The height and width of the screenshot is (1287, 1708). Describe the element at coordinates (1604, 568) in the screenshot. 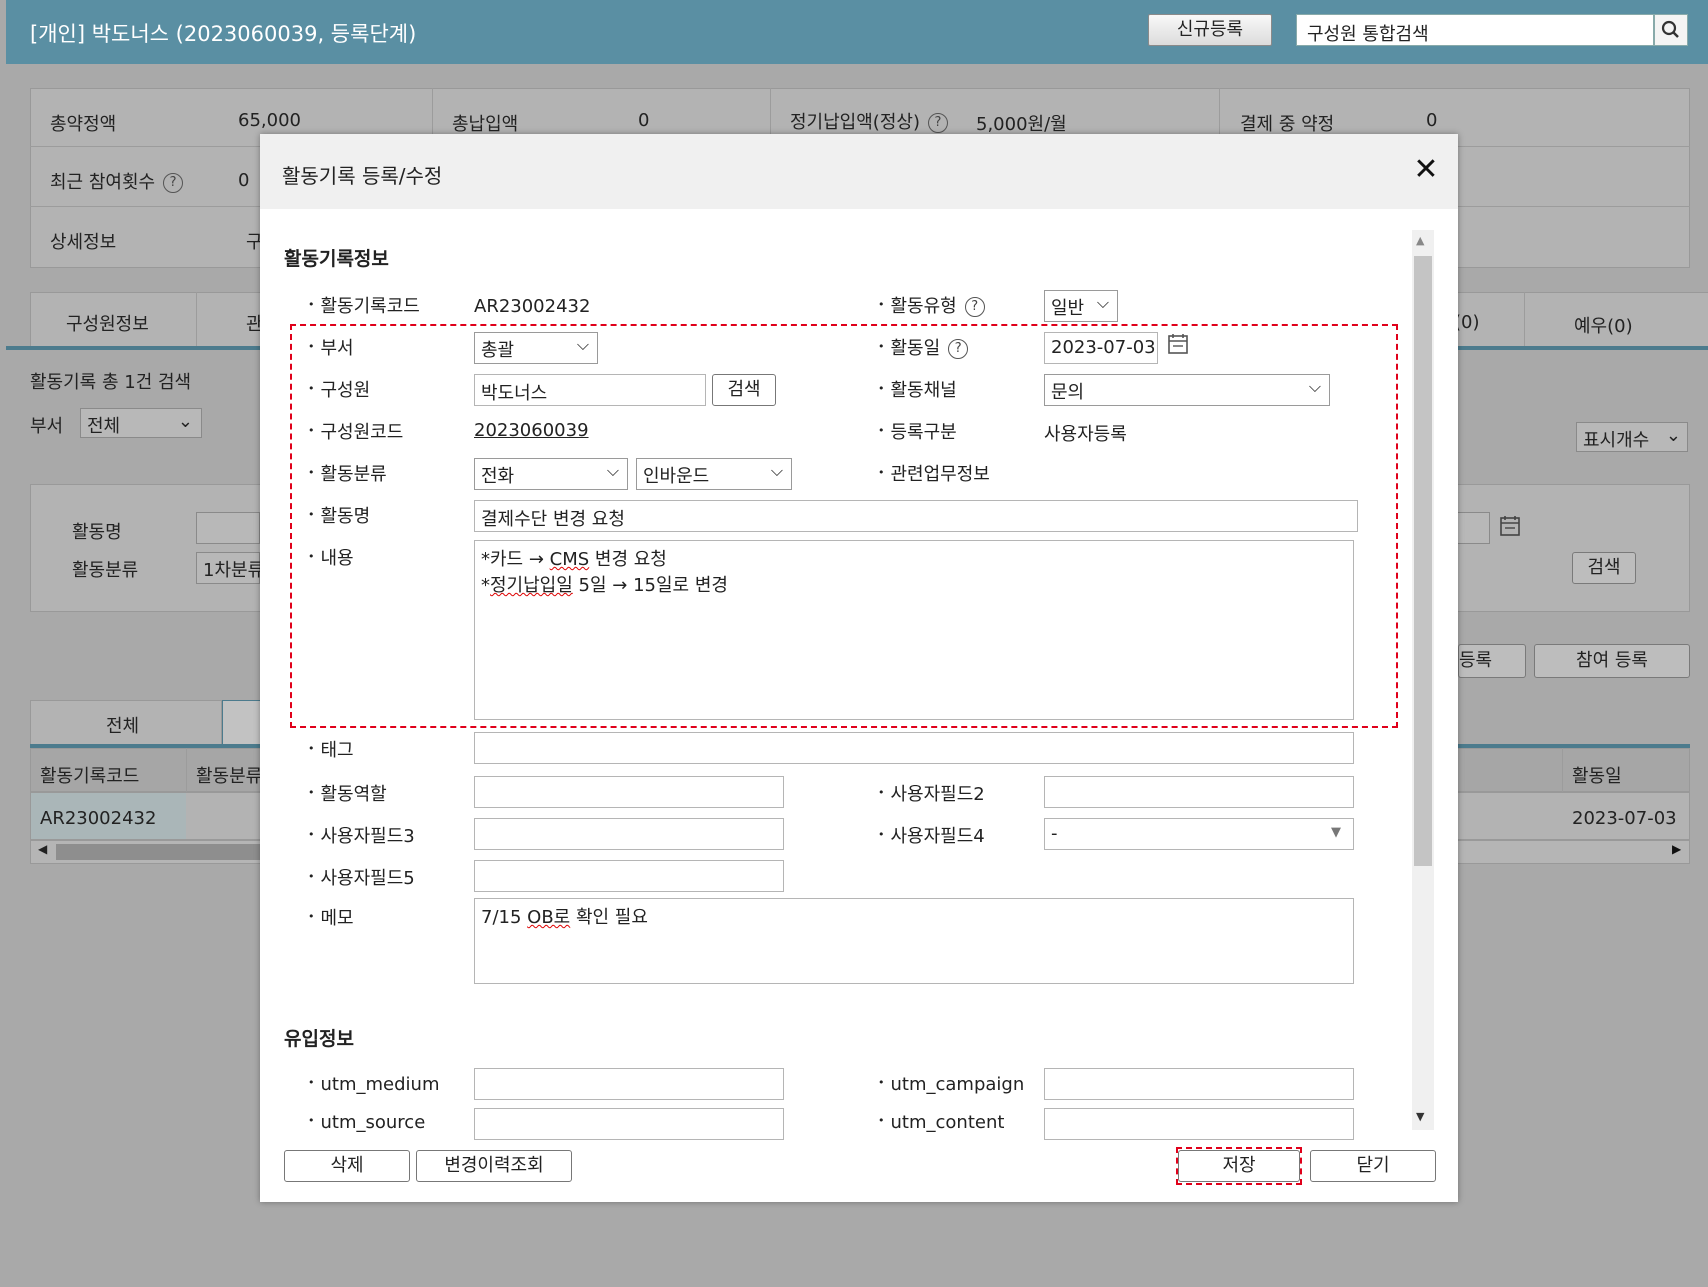

I see `filter-search-button: 검색` at that location.